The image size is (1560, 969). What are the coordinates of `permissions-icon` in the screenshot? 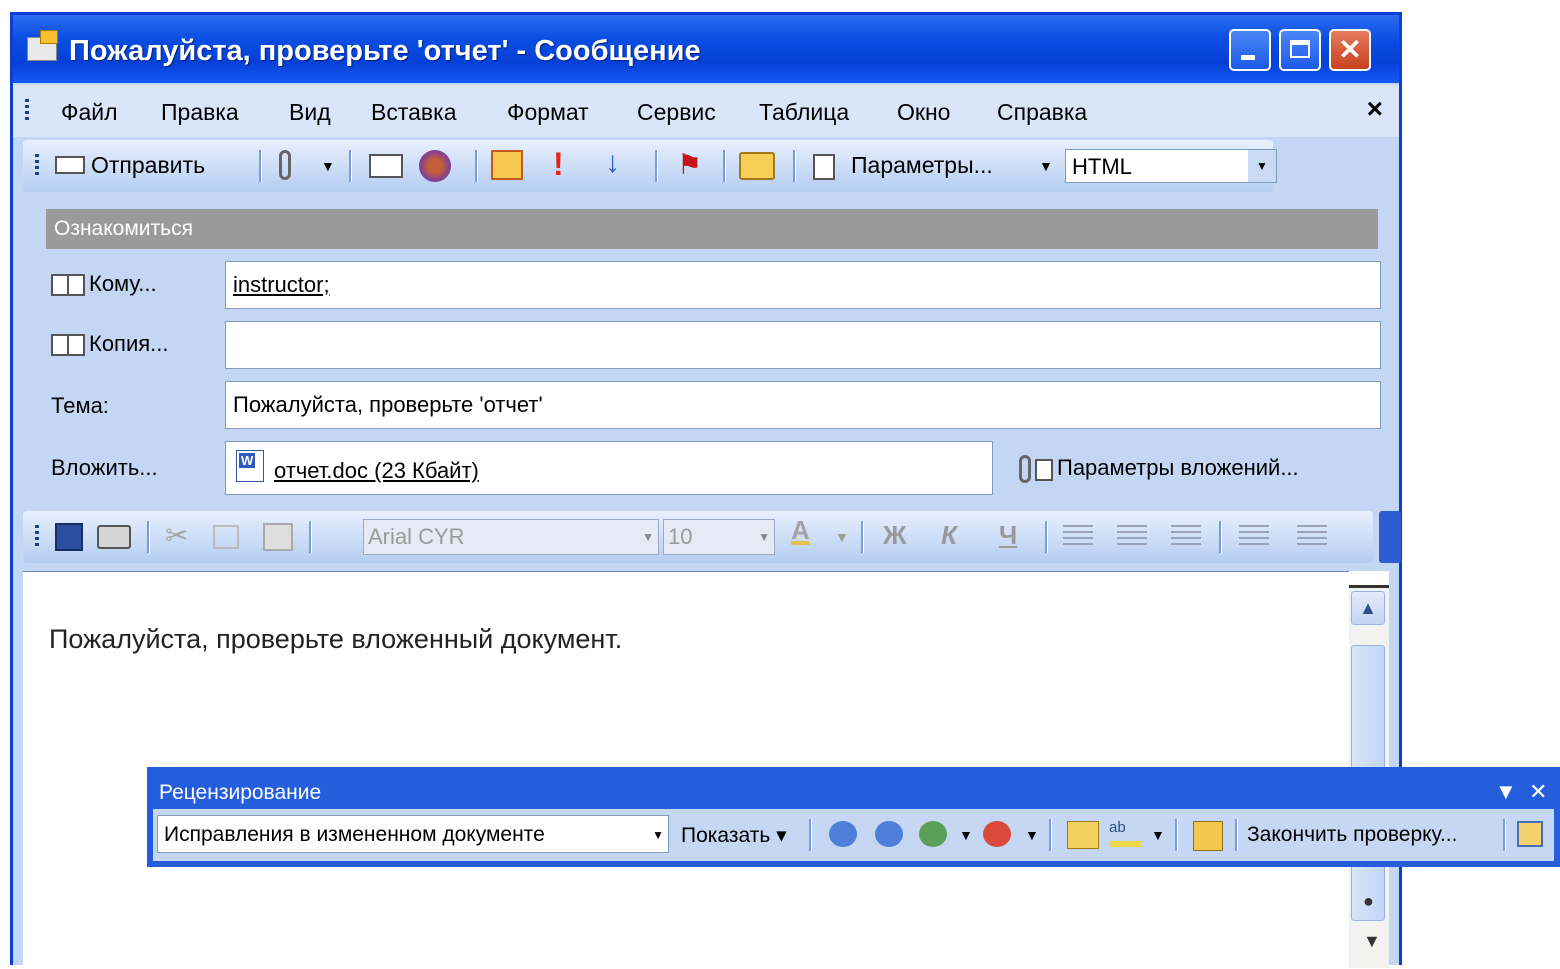 It's located at (507, 165).